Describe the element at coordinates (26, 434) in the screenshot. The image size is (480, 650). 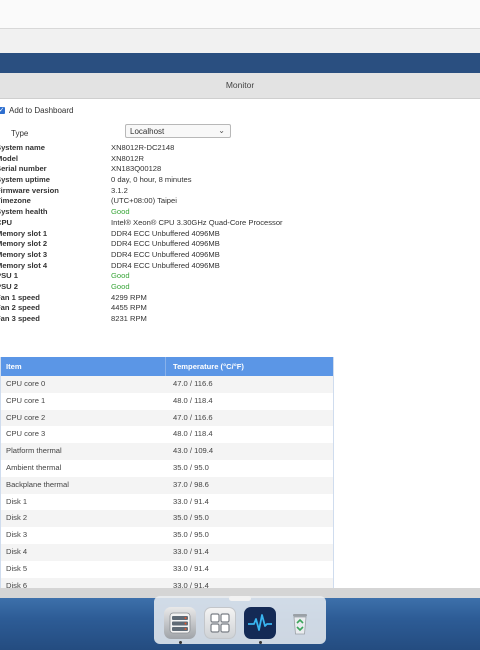
I see `cell-item: CPU core 3` at that location.